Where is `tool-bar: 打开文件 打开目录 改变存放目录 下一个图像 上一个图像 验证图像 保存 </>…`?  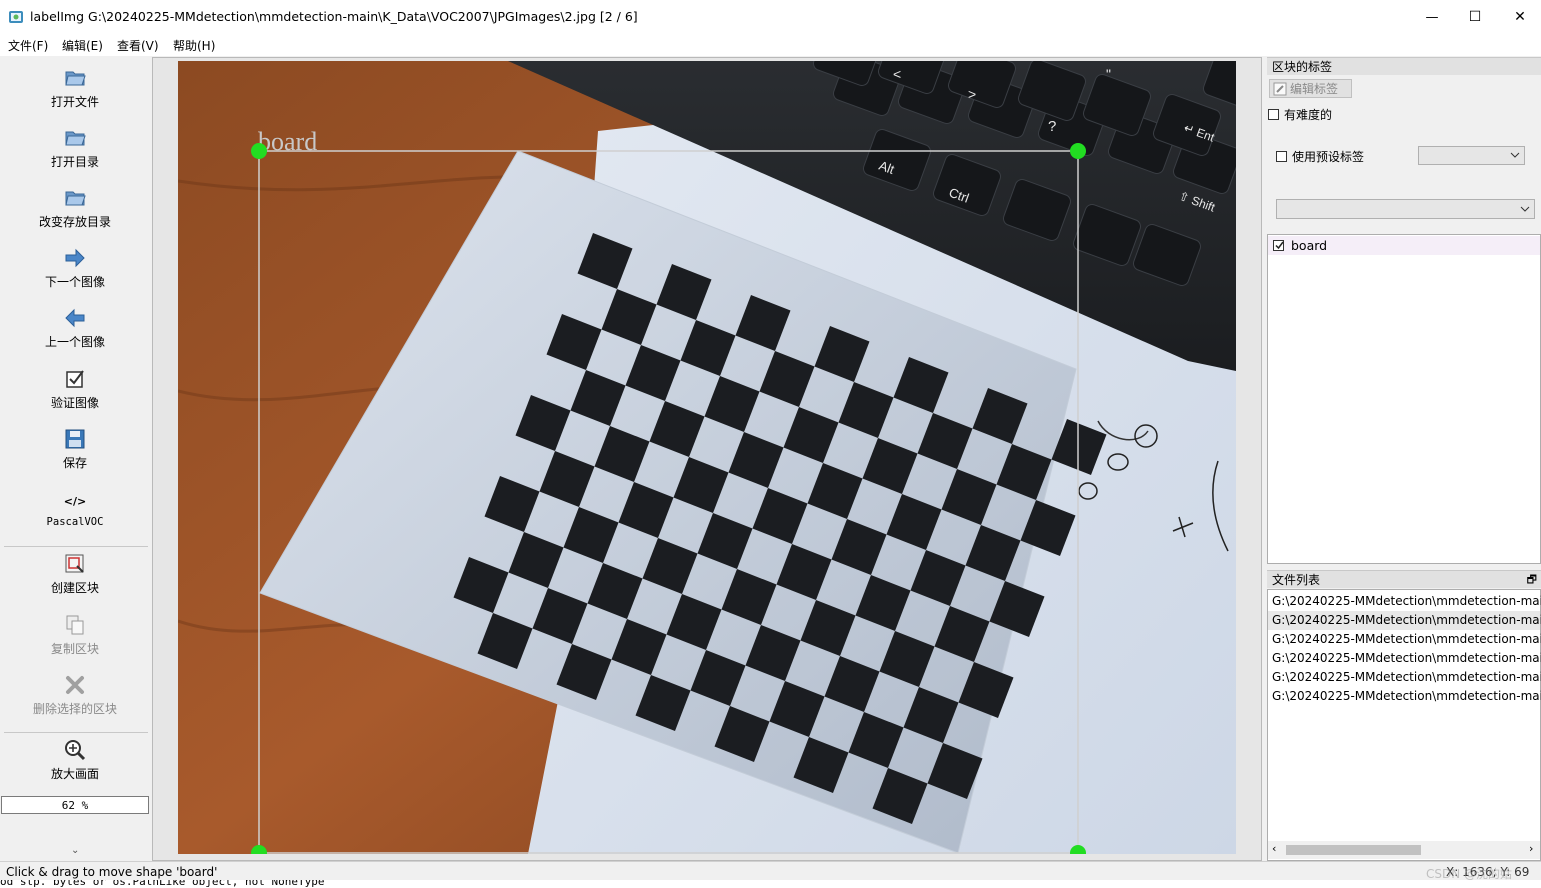 tool-bar: 打开文件 打开目录 改变存放目录 下一个图像 上一个图像 验证图像 保存 </>… is located at coordinates (75, 459).